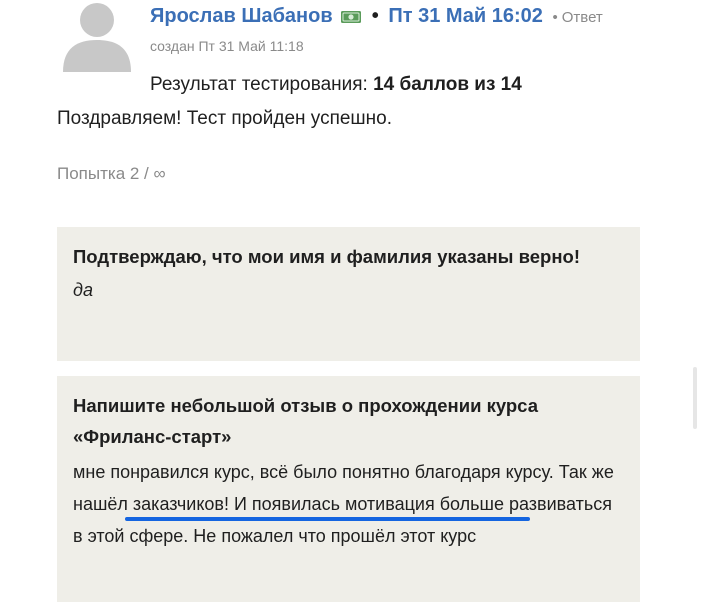 The image size is (701, 602). Describe the element at coordinates (227, 46) in the screenshot. I see `created-timestamp: создан Пт 31 Май 11:18` at that location.